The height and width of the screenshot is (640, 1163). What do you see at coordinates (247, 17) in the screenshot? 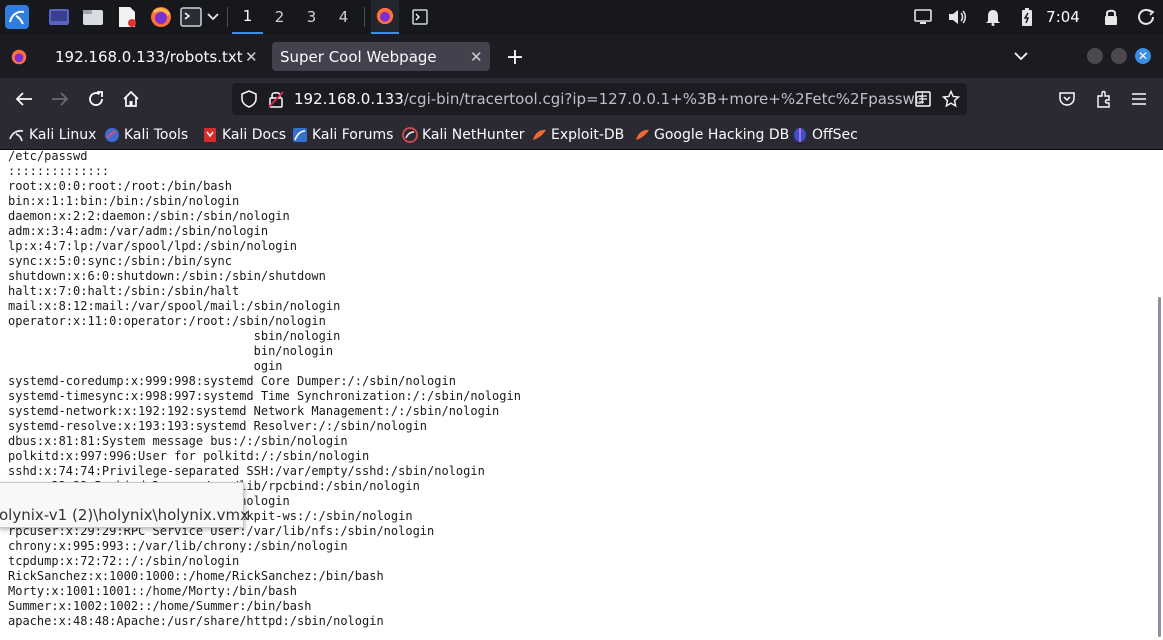
I see `workspace-1: 1` at bounding box center [247, 17].